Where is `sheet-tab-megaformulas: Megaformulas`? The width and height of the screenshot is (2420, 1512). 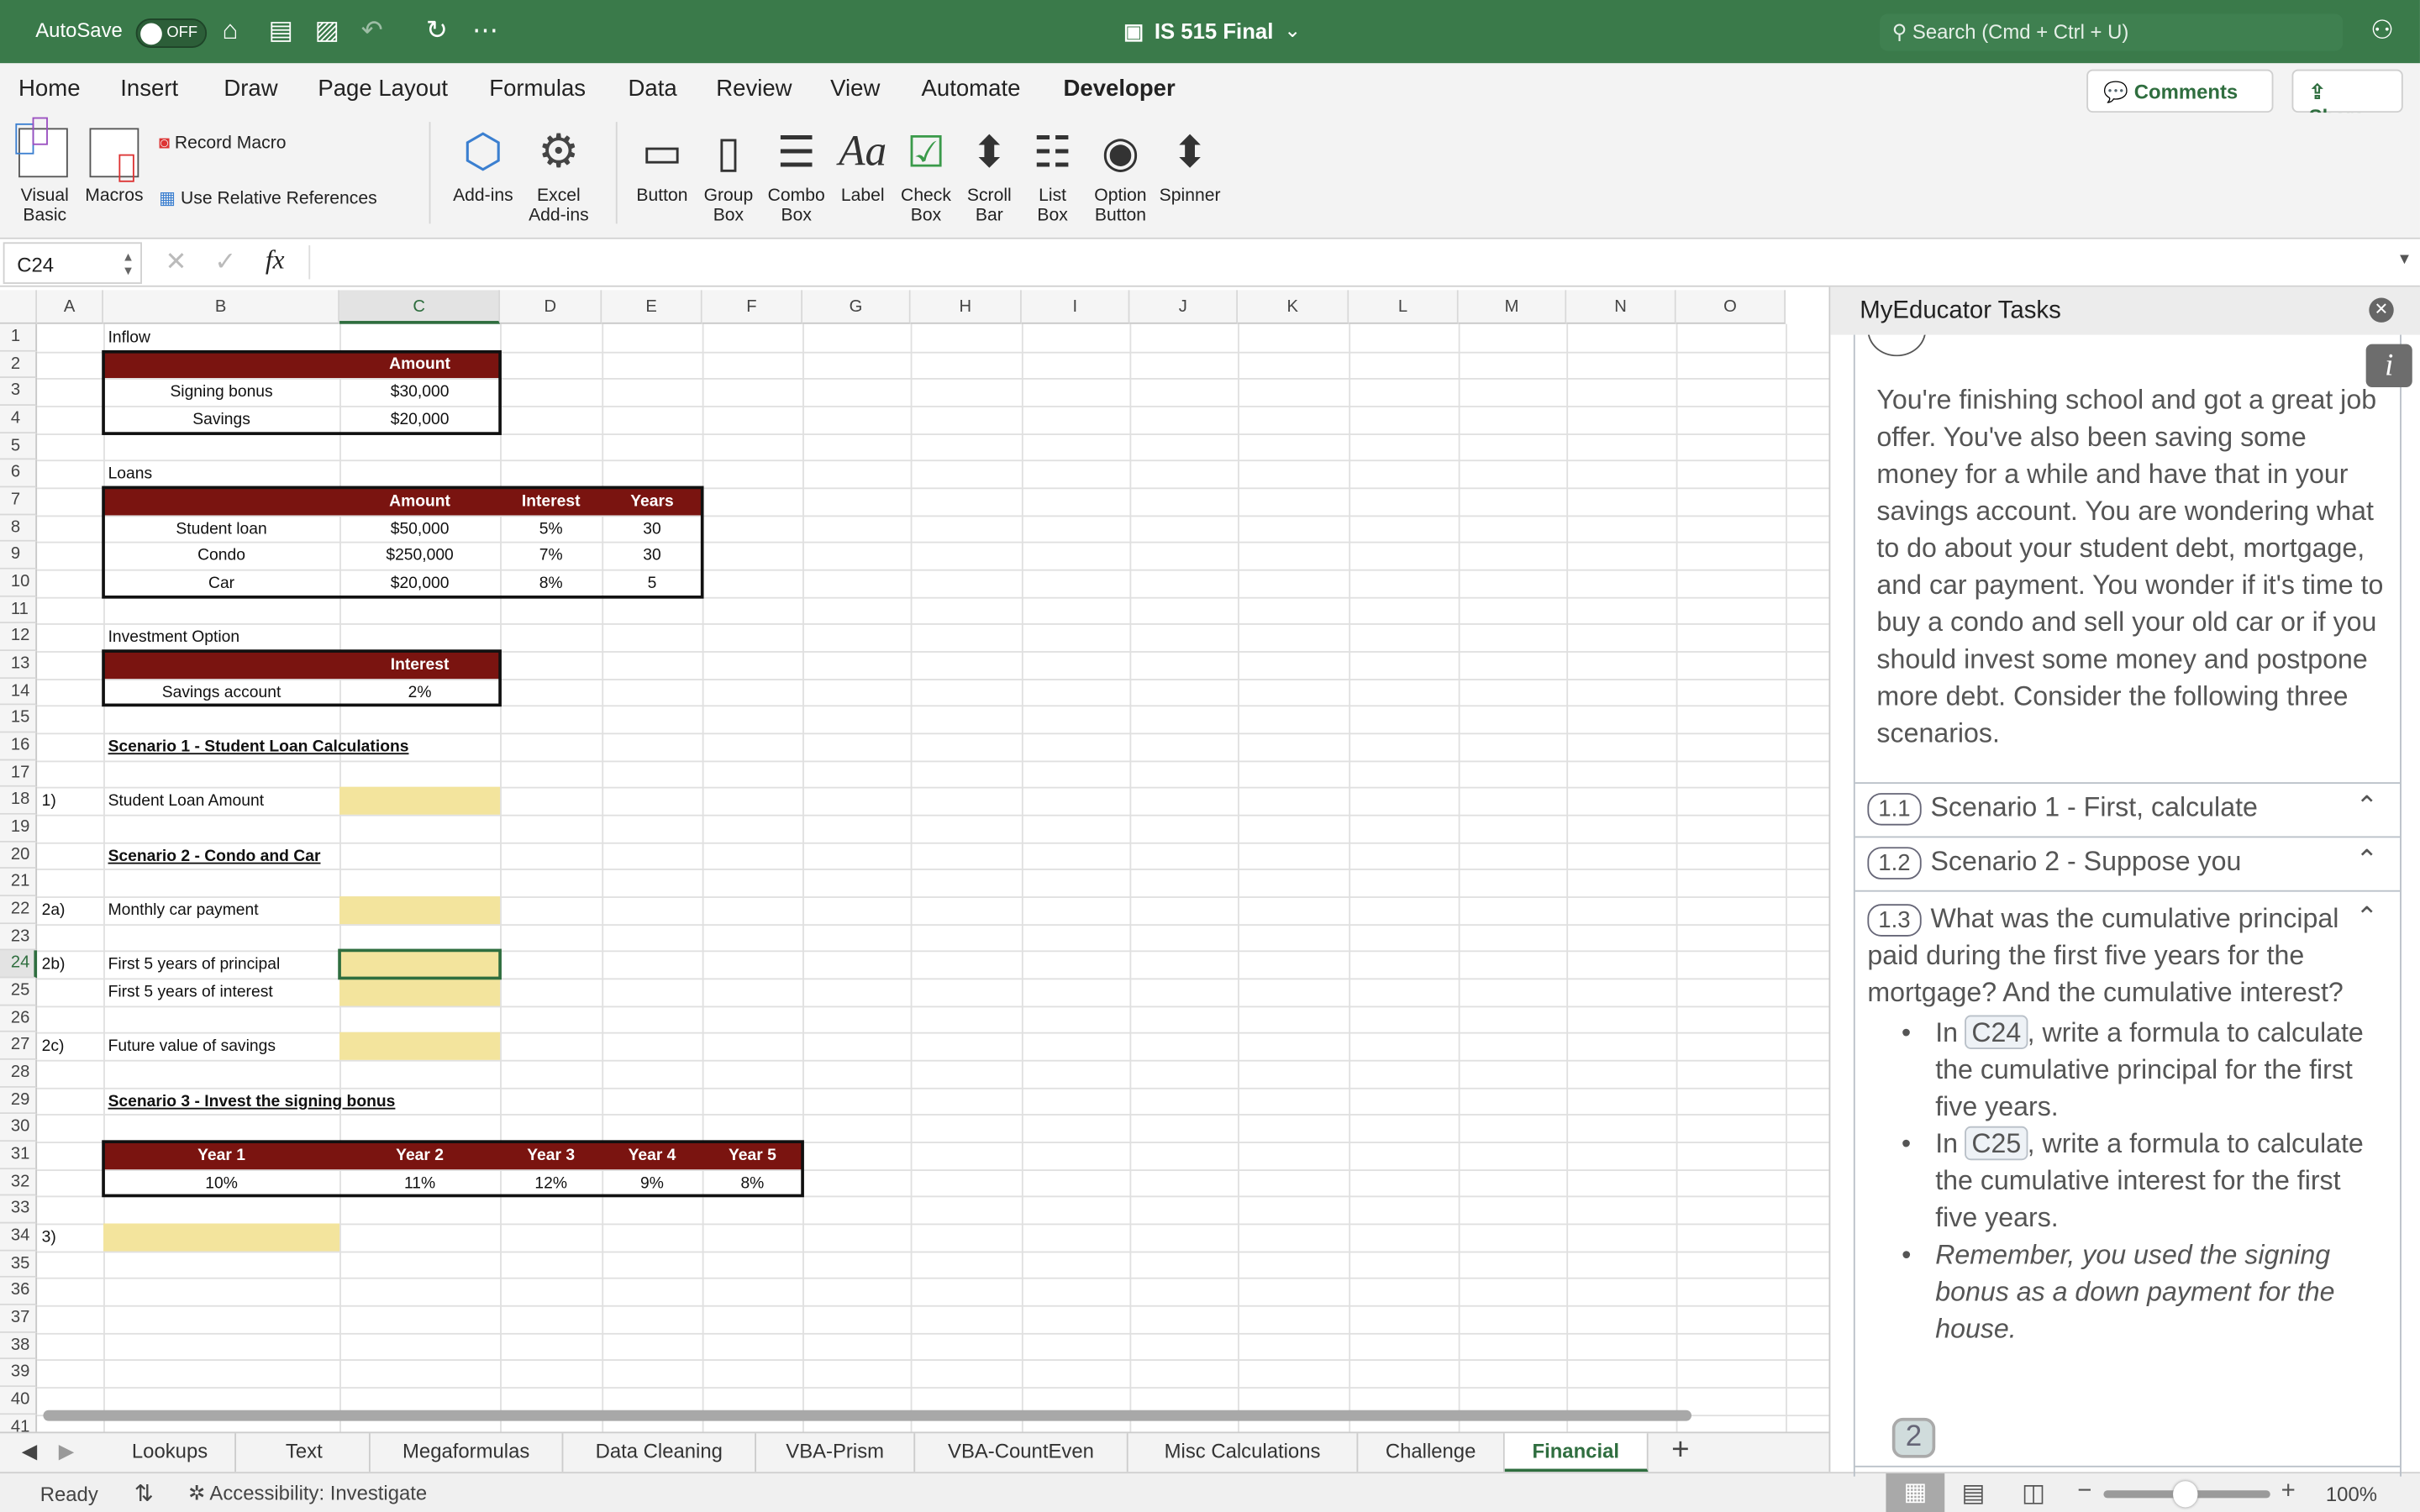 sheet-tab-megaformulas: Megaformulas is located at coordinates (467, 1453).